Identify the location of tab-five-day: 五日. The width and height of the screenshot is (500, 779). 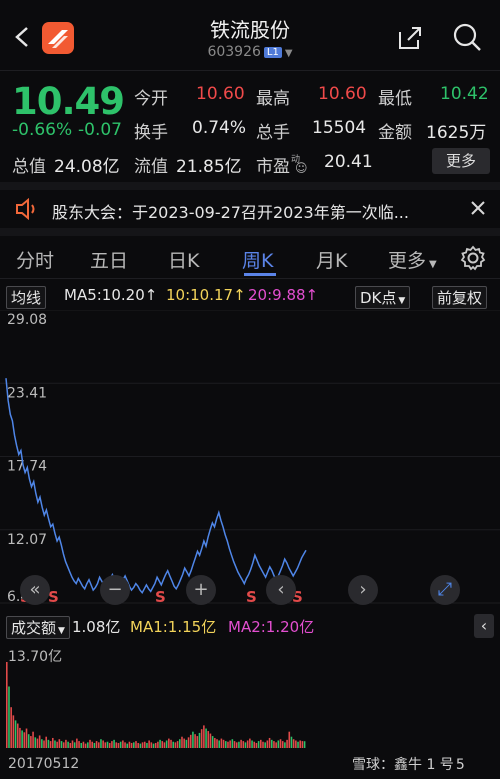
(109, 259).